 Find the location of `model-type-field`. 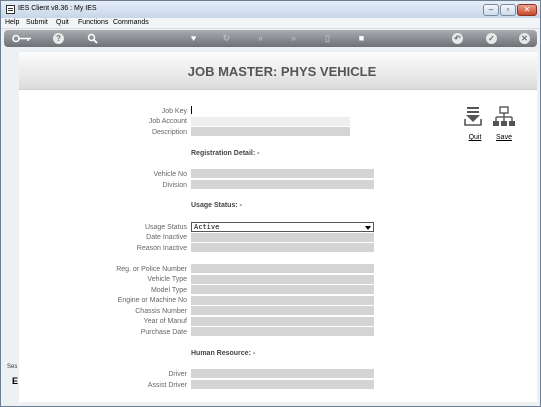

model-type-field is located at coordinates (282, 289).